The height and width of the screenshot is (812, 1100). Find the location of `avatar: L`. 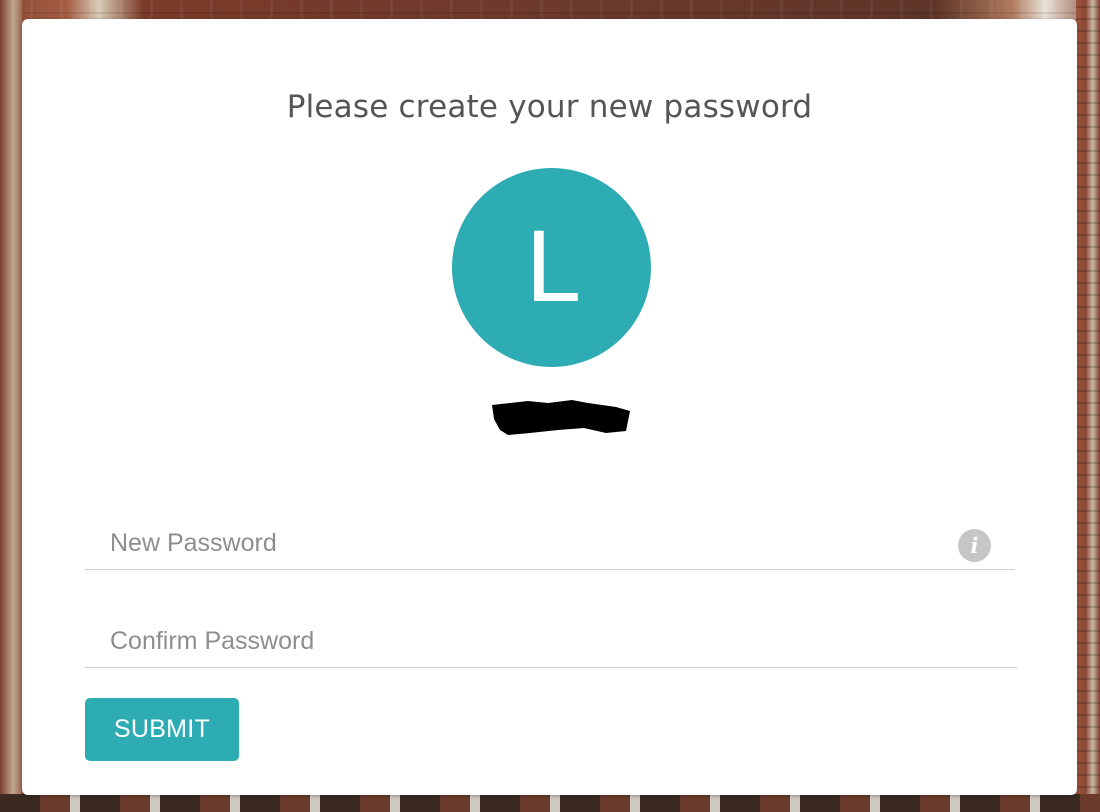

avatar: L is located at coordinates (551, 267).